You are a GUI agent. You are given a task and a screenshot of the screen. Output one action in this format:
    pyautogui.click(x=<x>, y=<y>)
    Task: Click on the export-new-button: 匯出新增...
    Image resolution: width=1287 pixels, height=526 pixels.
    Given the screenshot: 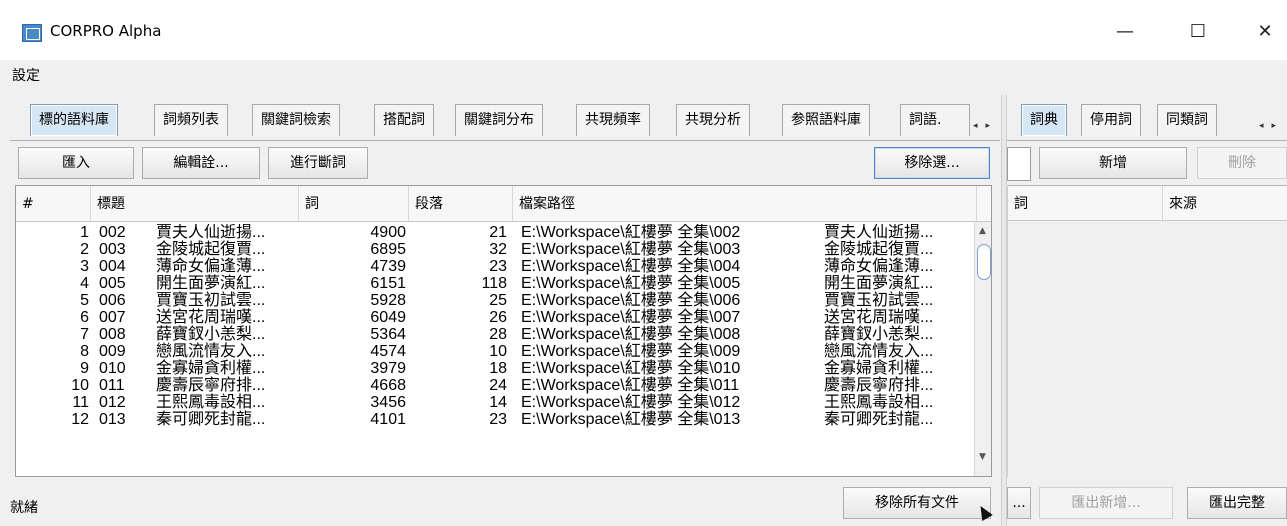 What is the action you would take?
    pyautogui.click(x=1106, y=503)
    